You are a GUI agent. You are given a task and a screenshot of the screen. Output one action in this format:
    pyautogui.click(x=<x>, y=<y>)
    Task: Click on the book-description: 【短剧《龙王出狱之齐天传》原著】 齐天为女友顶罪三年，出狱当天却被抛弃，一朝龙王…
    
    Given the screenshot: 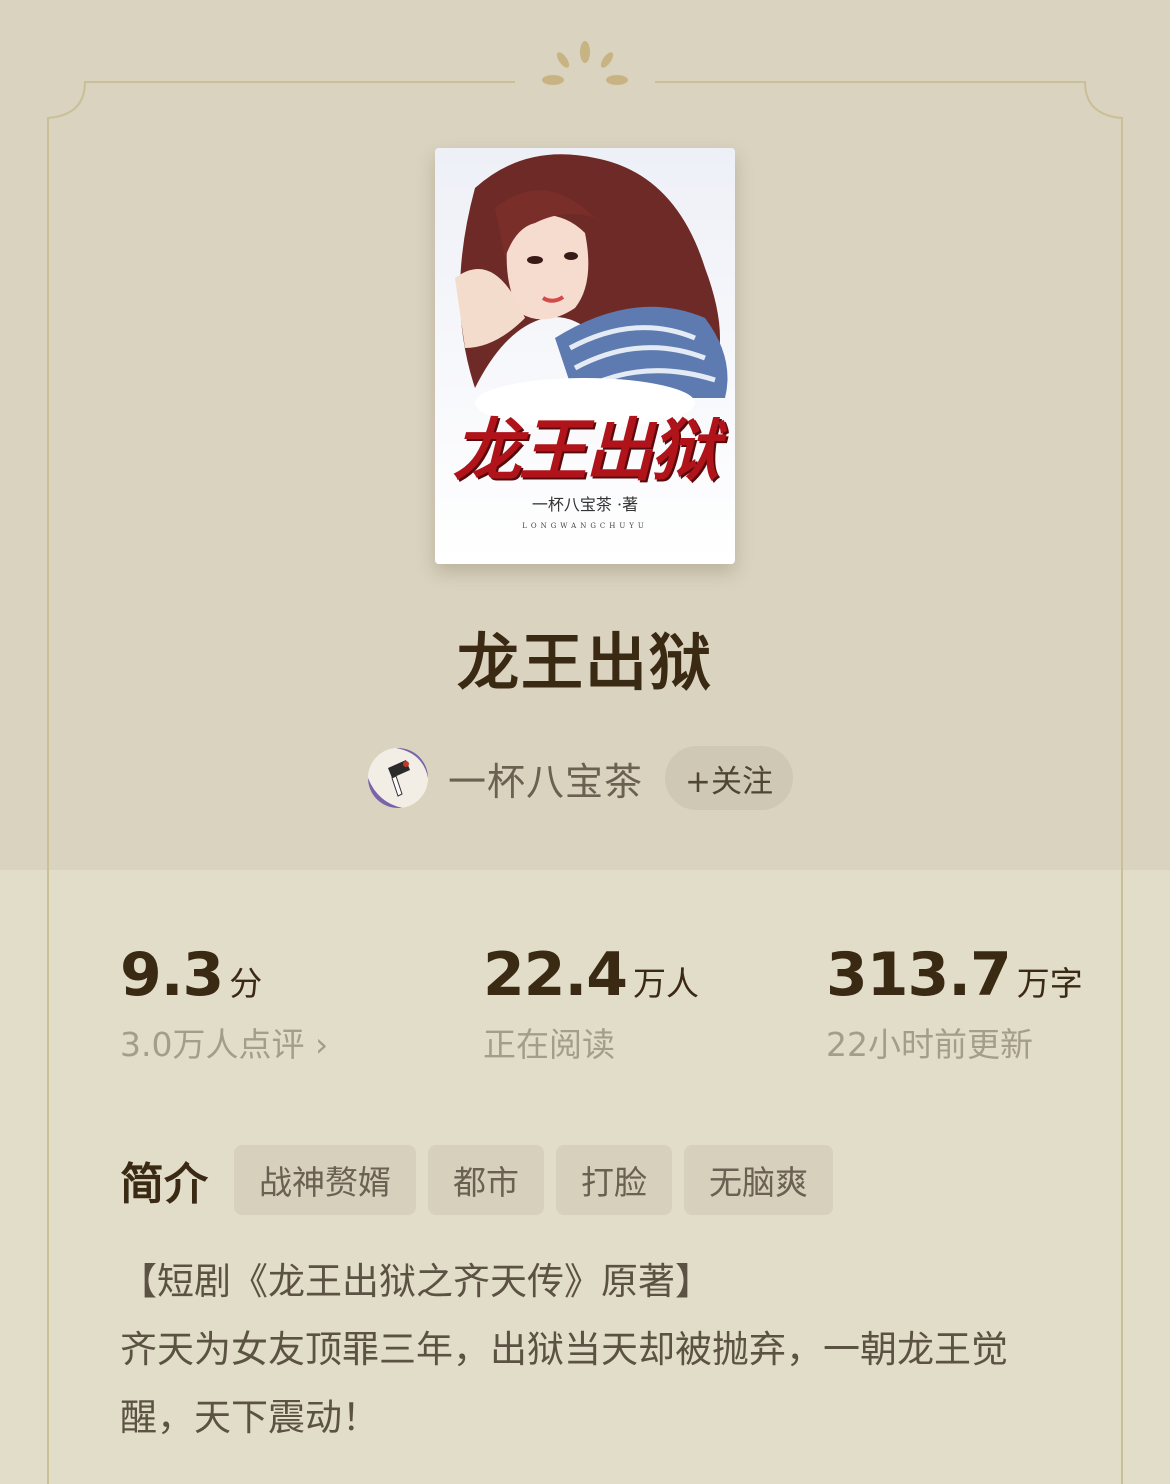 What is the action you would take?
    pyautogui.click(x=587, y=1350)
    